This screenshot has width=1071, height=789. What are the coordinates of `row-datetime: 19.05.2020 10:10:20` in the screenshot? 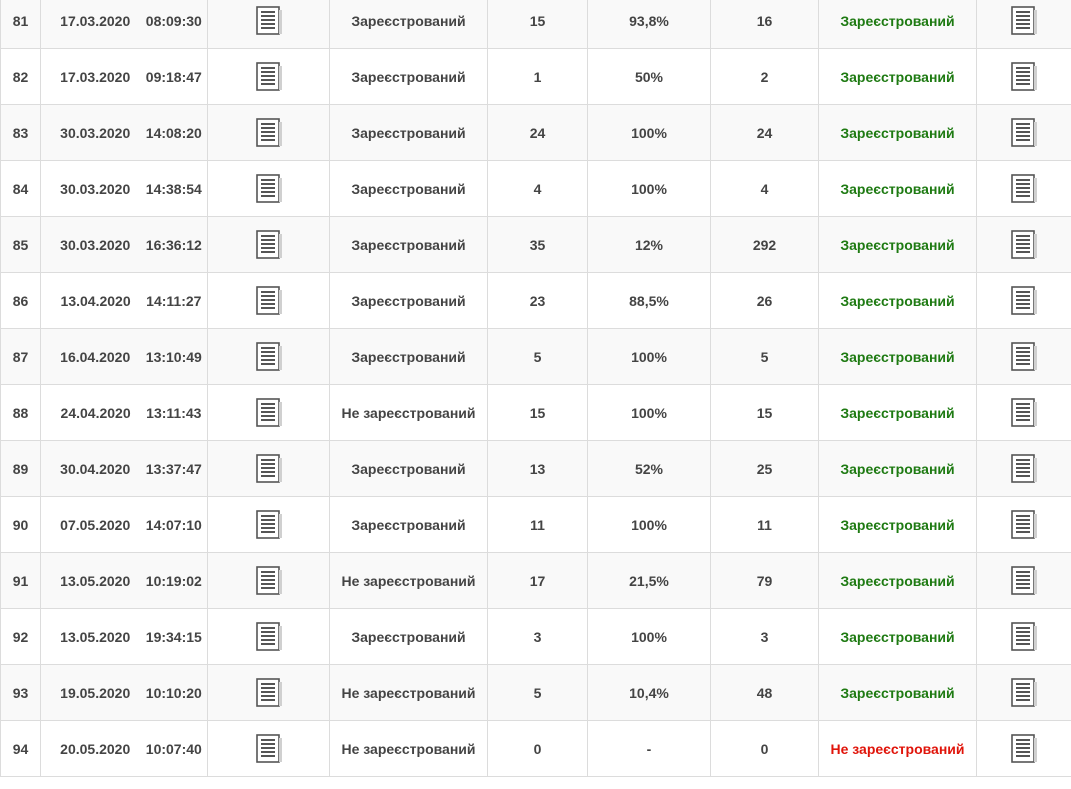 It's located at (124, 692).